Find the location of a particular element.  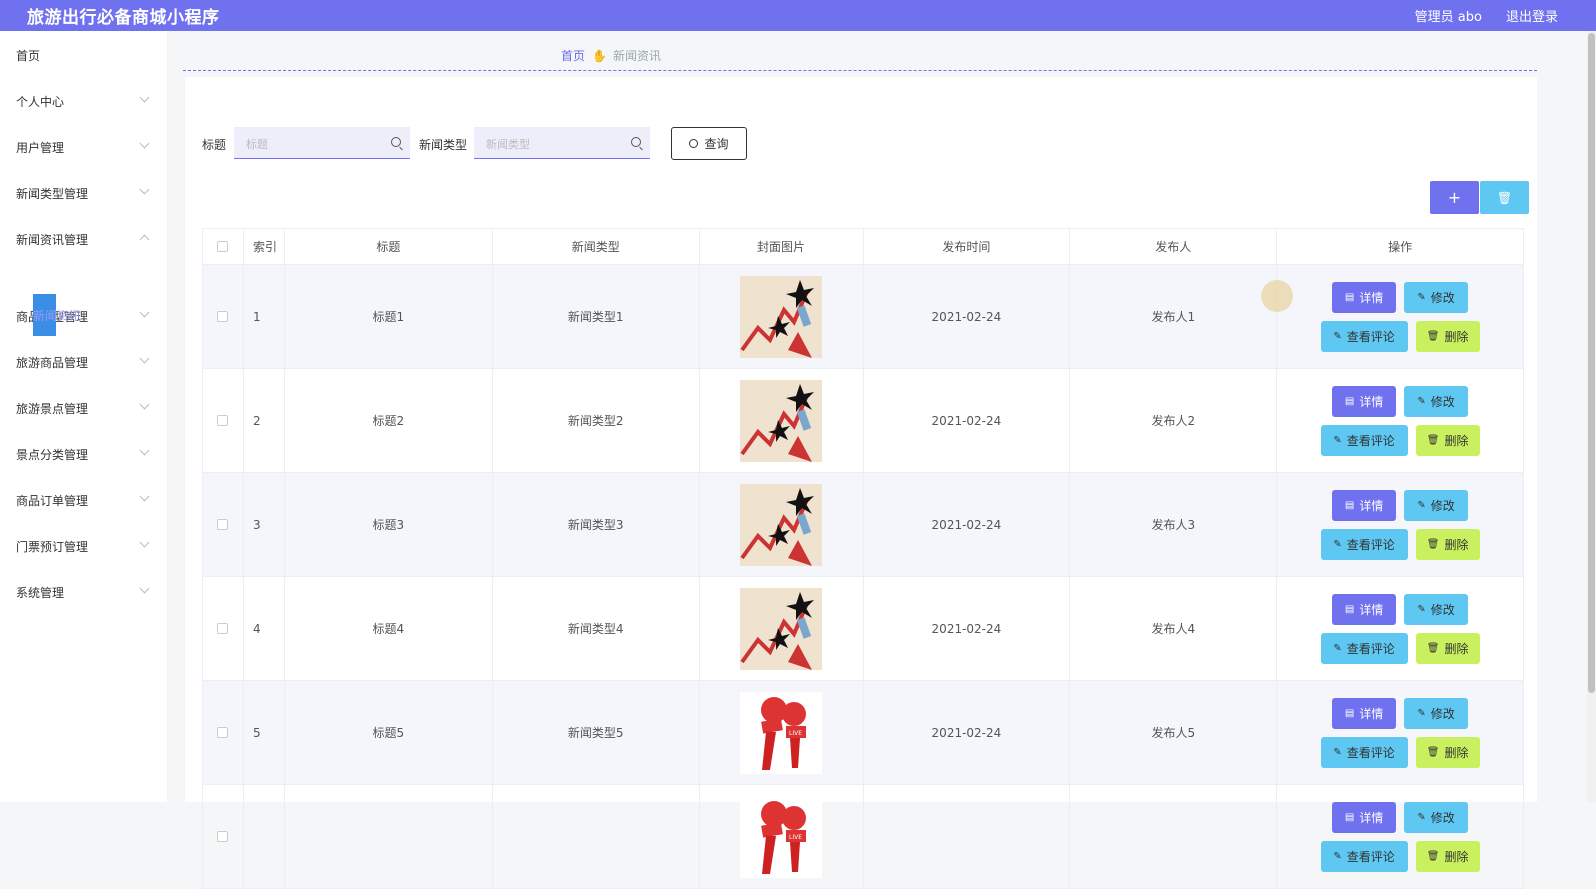

cell-title: 标题4 is located at coordinates (389, 628).